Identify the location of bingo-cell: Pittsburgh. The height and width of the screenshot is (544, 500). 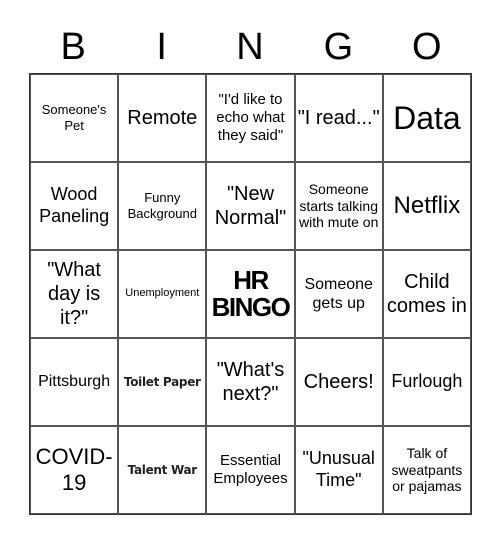
(74, 382).